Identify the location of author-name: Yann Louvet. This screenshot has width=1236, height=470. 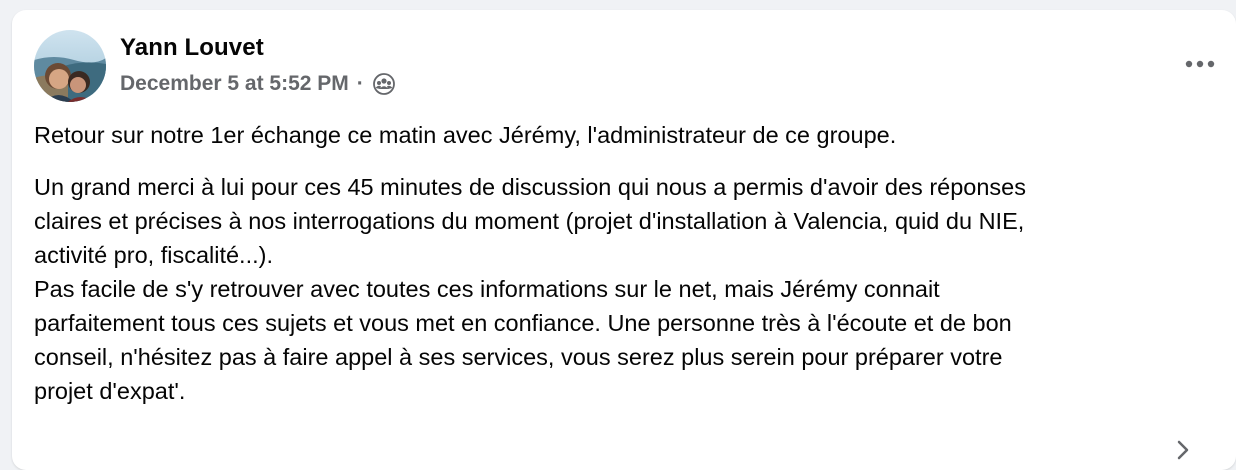
(192, 48).